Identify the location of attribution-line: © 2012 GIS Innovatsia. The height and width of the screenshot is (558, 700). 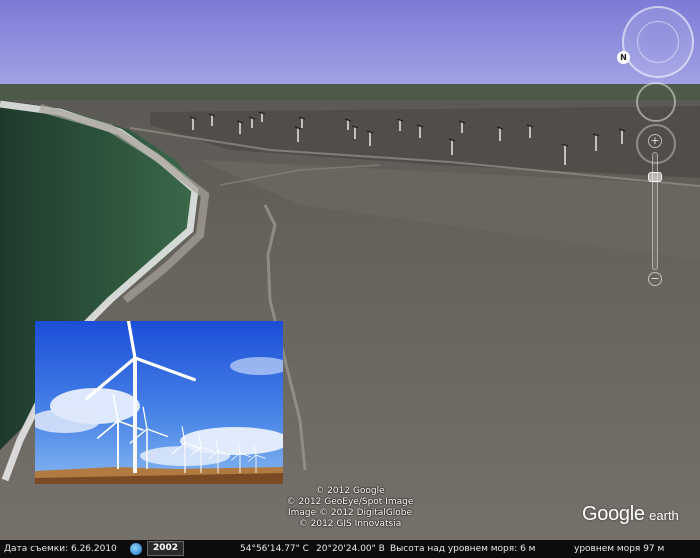
(350, 524).